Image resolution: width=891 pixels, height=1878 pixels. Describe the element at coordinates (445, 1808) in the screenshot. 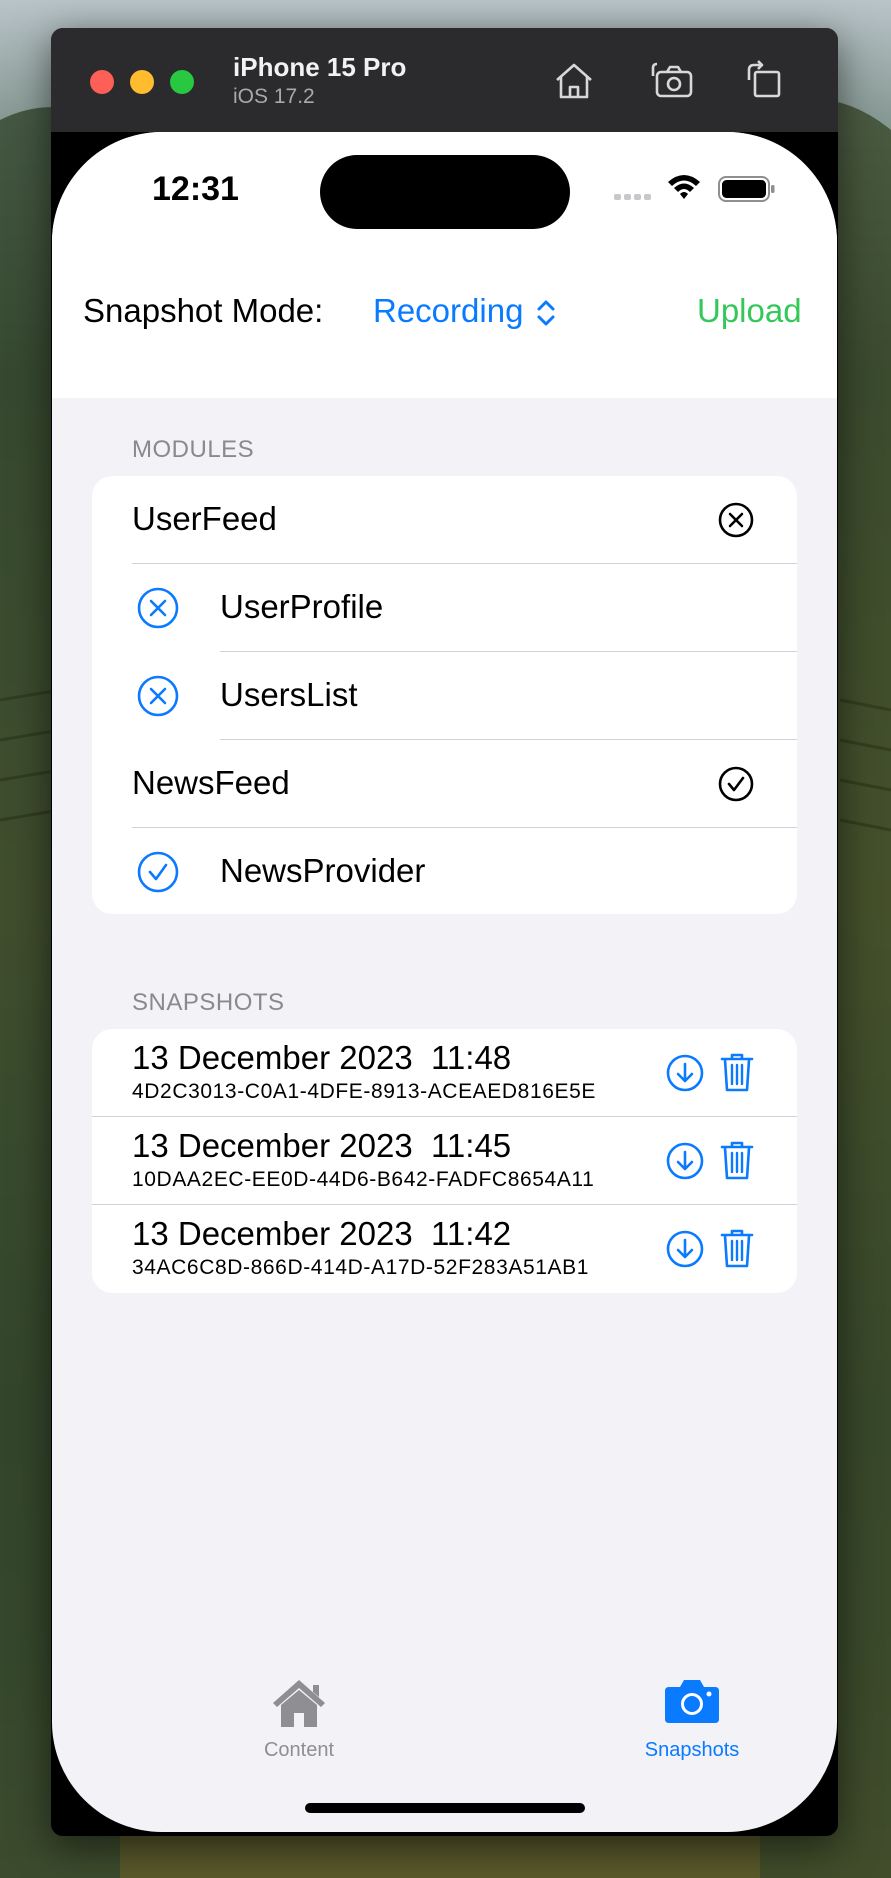

I see `home-indicator` at that location.